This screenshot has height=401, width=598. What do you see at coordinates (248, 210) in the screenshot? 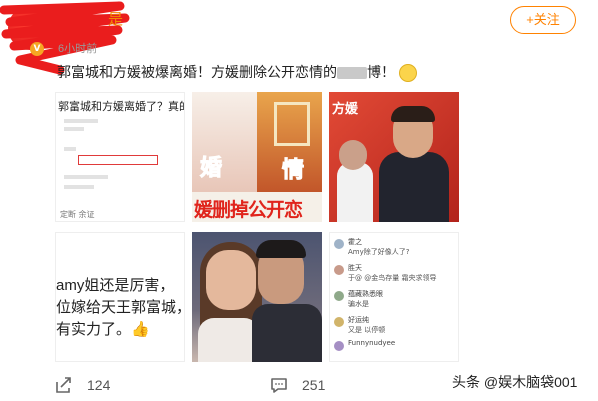
I see `tile2-caption: 媛删掉公开恋` at bounding box center [248, 210].